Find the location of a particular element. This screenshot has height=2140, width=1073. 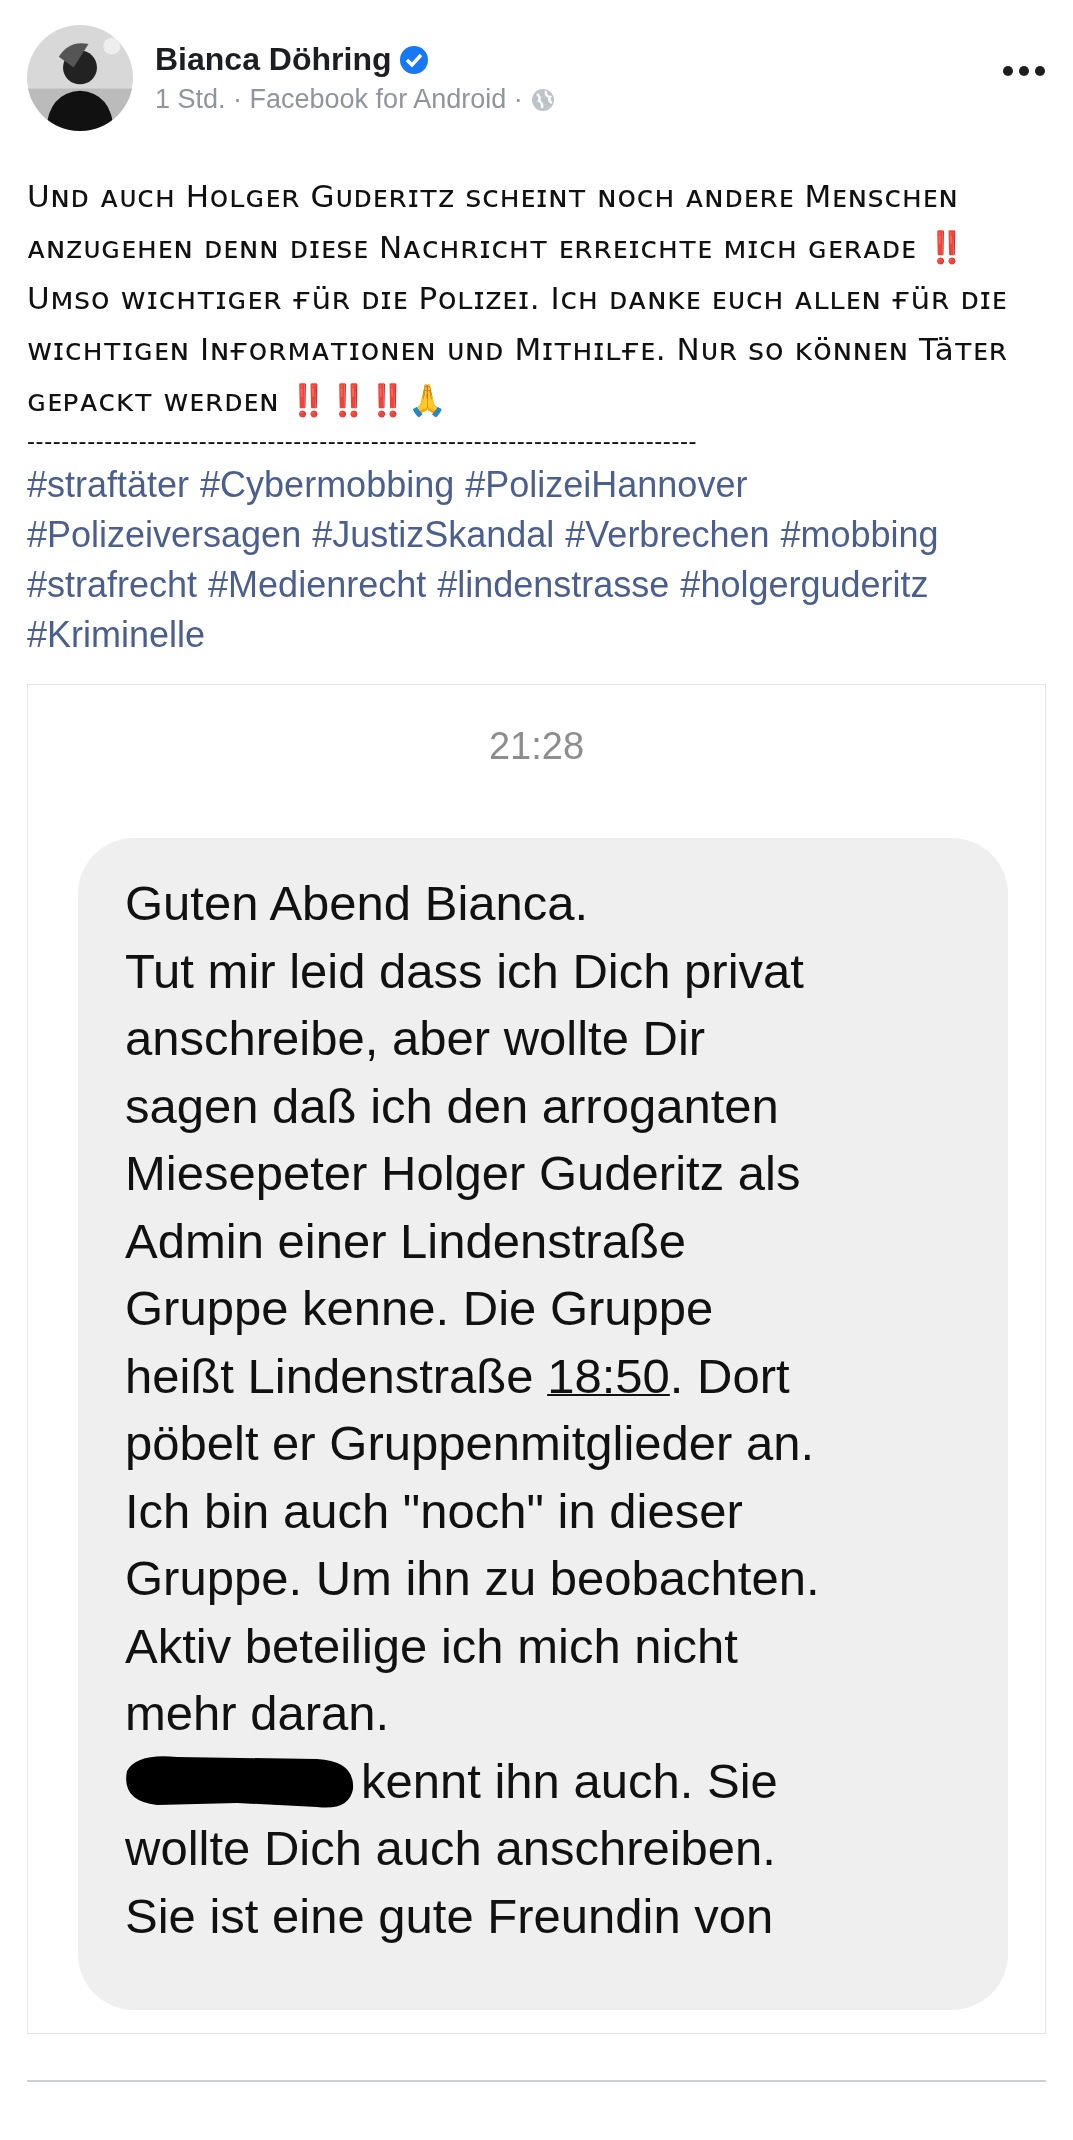

message-line: Tut mir leid dass ich Dich privat is located at coordinates (464, 971).